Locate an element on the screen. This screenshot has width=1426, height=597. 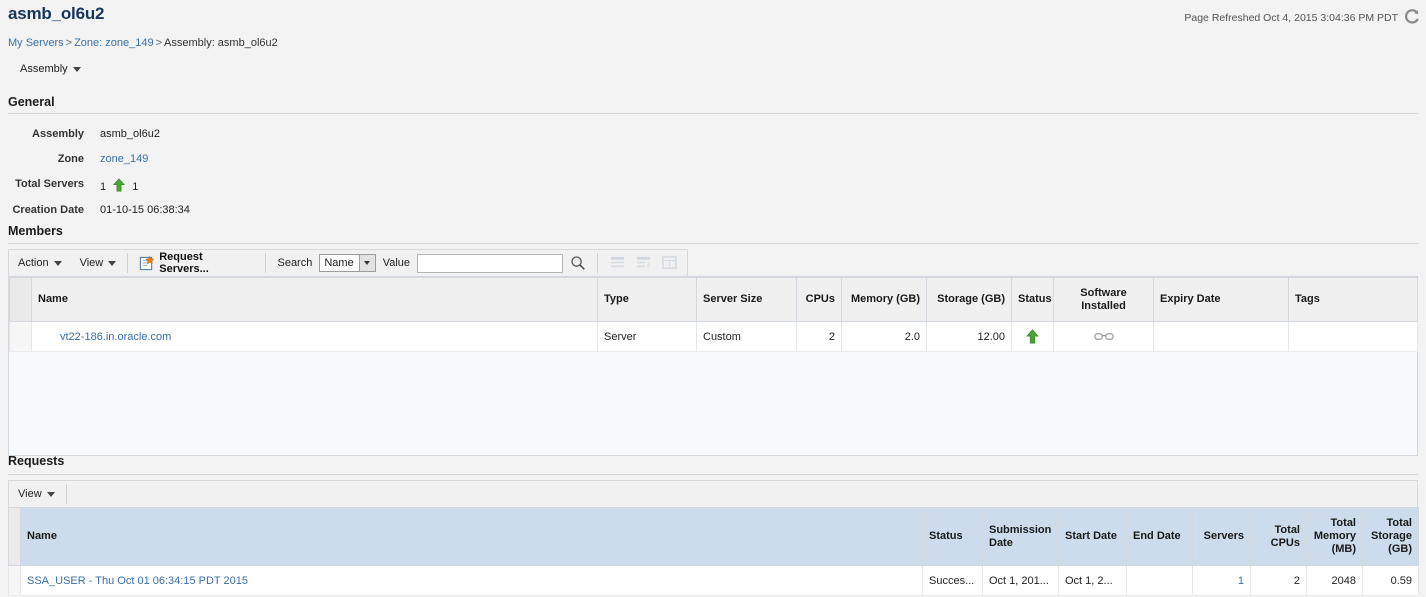
members-col-name: Name is located at coordinates (314, 299).